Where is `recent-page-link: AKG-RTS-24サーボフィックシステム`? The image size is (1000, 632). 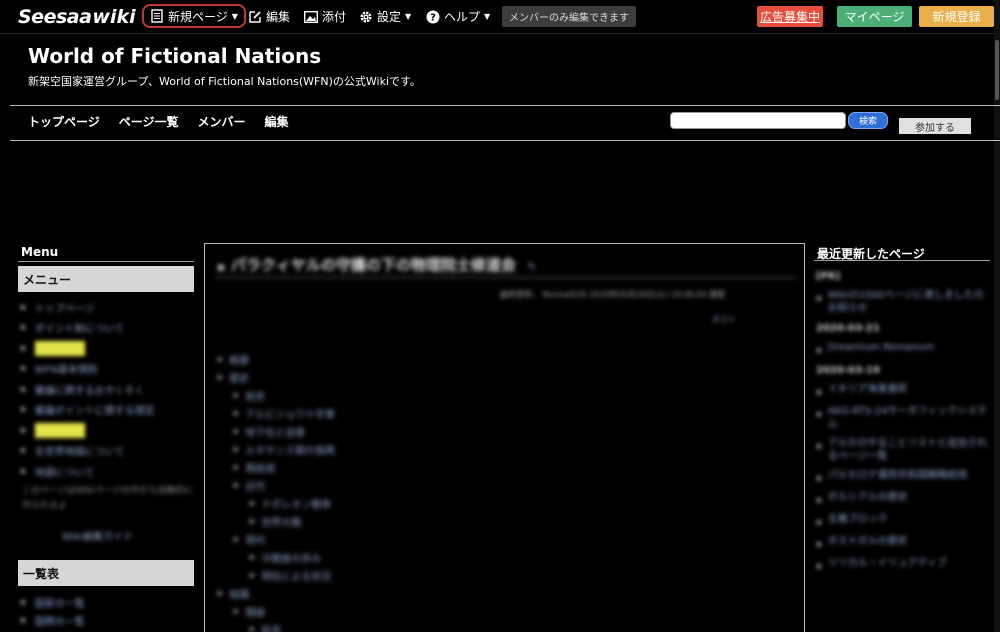 recent-page-link: AKG-RTS-24サーボフィックシステム is located at coordinates (904, 418).